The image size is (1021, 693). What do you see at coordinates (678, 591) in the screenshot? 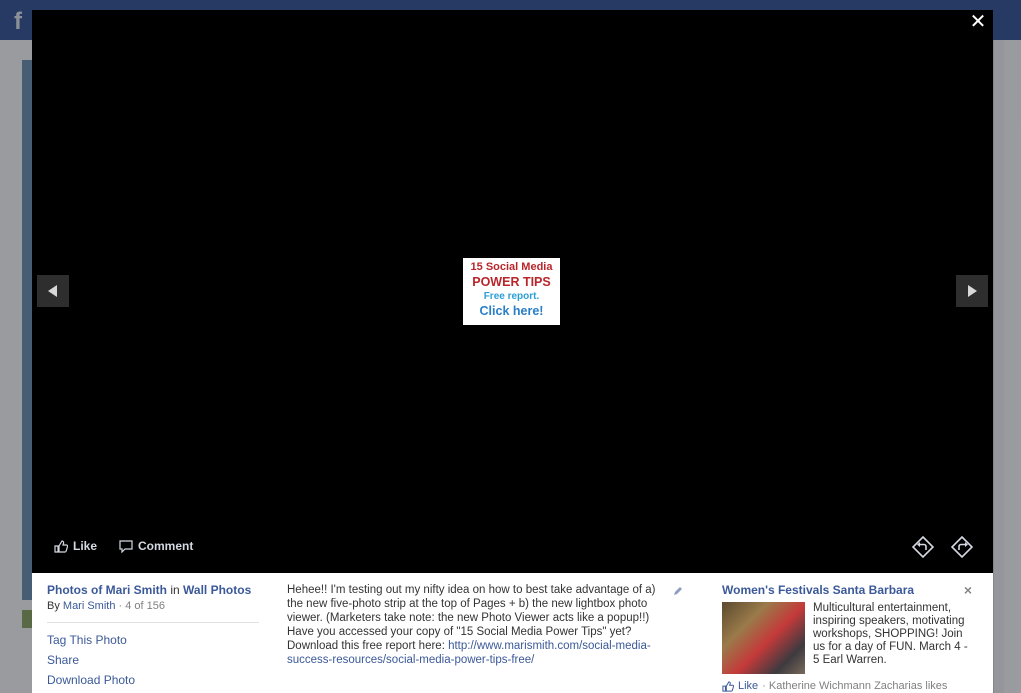
I see `pencil-icon` at bounding box center [678, 591].